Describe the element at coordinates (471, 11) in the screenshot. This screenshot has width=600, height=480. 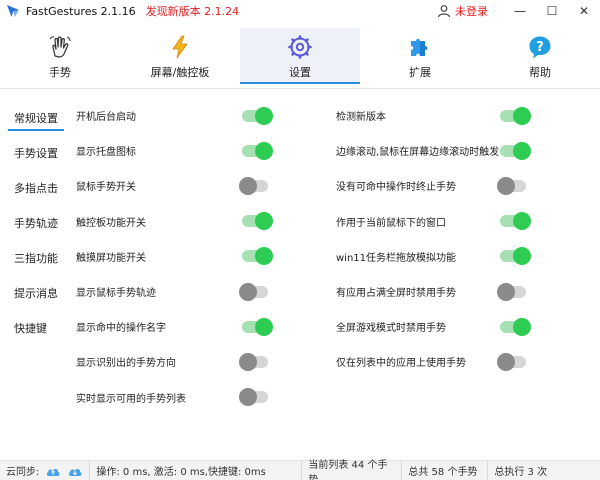
I see `login-link: 未登录` at that location.